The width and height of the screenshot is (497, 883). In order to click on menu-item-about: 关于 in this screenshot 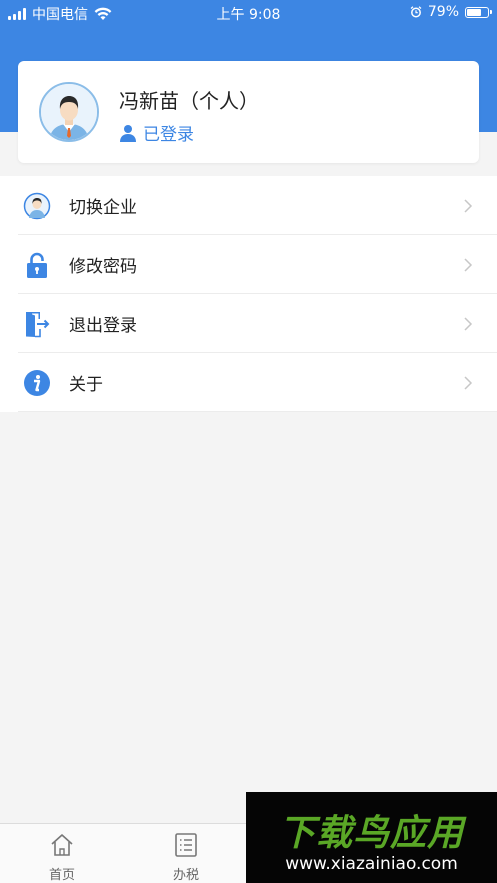, I will do `click(248, 382)`.